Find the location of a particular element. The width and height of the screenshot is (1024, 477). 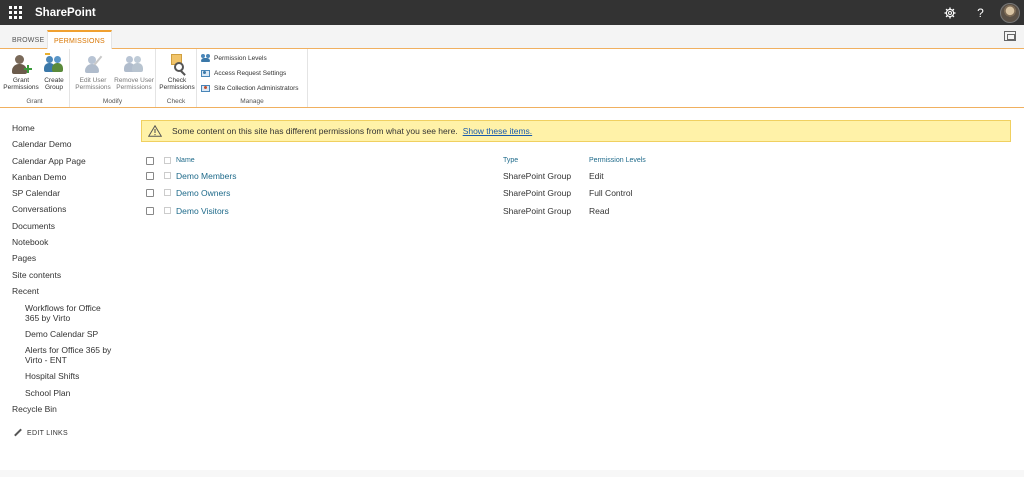

remove-user-permissions-icon is located at coordinates (134, 64).